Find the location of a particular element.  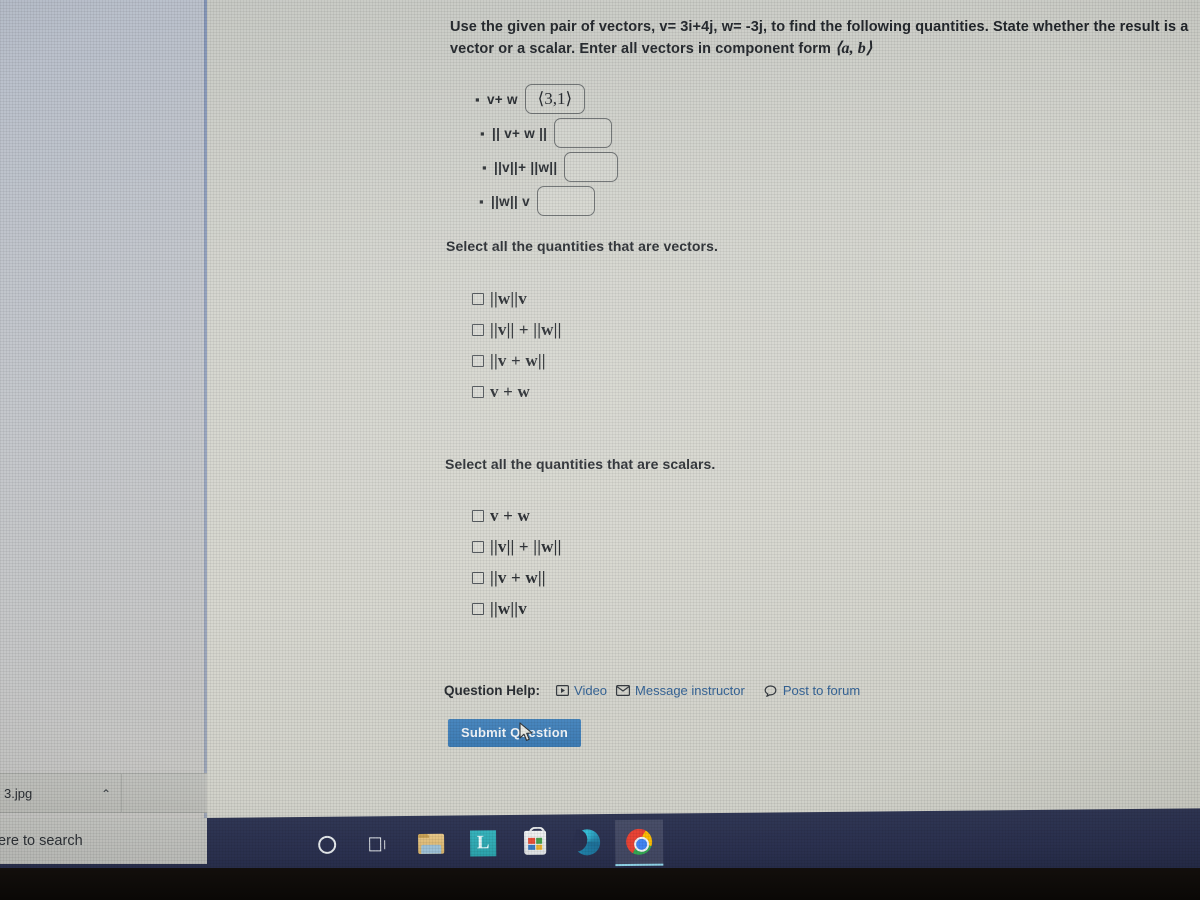

monitor-bezel is located at coordinates (600, 884).